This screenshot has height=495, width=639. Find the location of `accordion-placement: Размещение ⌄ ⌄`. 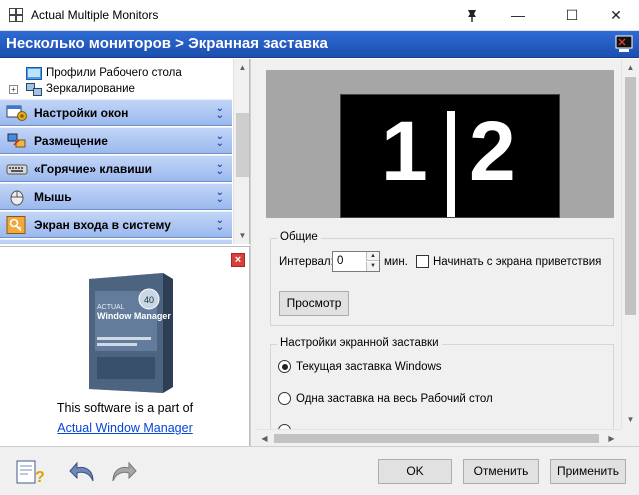

accordion-placement: Размещение ⌄ ⌄ is located at coordinates (116, 140).